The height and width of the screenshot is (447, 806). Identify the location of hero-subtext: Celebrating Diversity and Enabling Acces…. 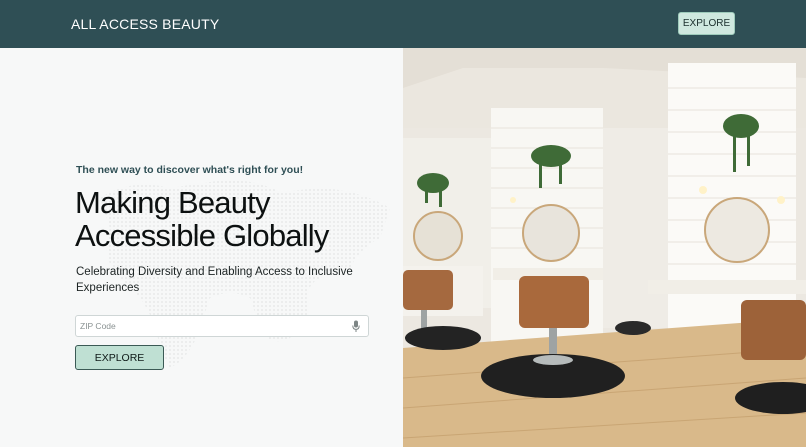
(214, 280).